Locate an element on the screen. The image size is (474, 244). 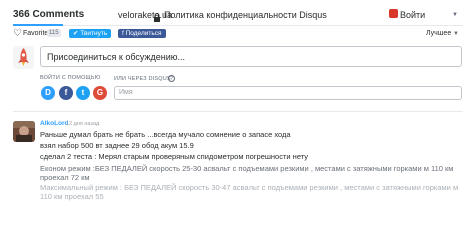
facebook-icon: f is located at coordinates (123, 33).